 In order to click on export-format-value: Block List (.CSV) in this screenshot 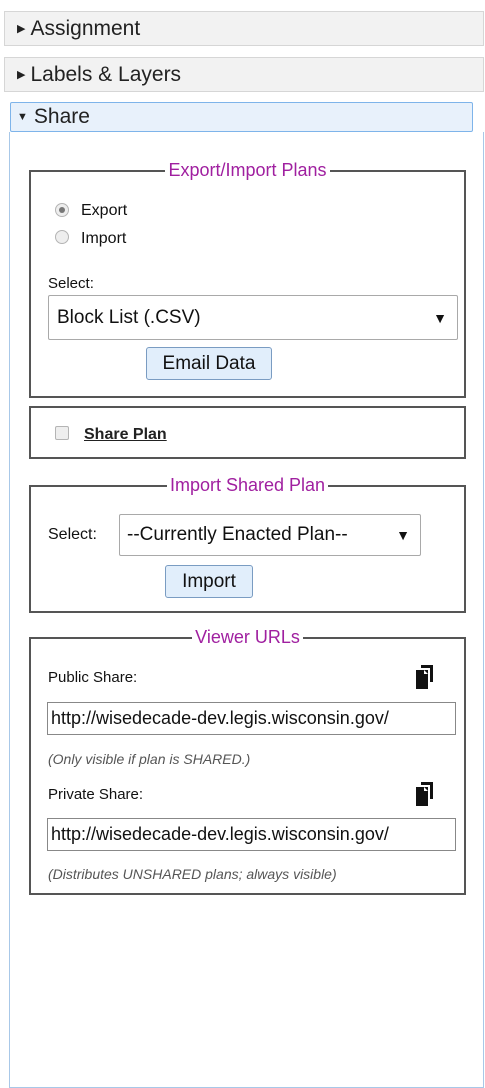, I will do `click(129, 317)`.